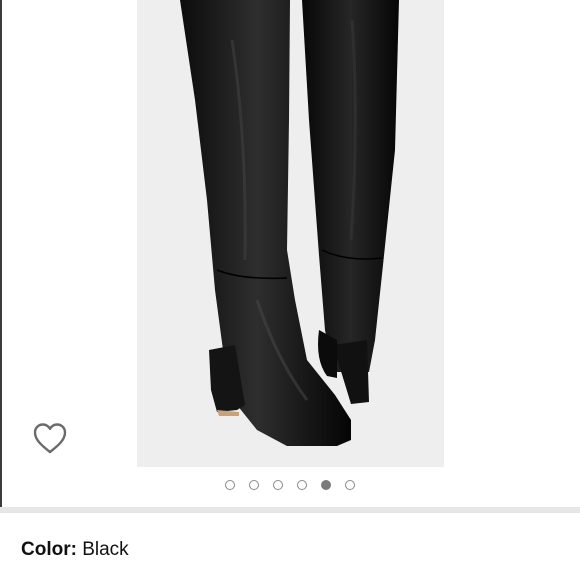 The width and height of the screenshot is (580, 580). I want to click on section-divider, so click(290, 510).